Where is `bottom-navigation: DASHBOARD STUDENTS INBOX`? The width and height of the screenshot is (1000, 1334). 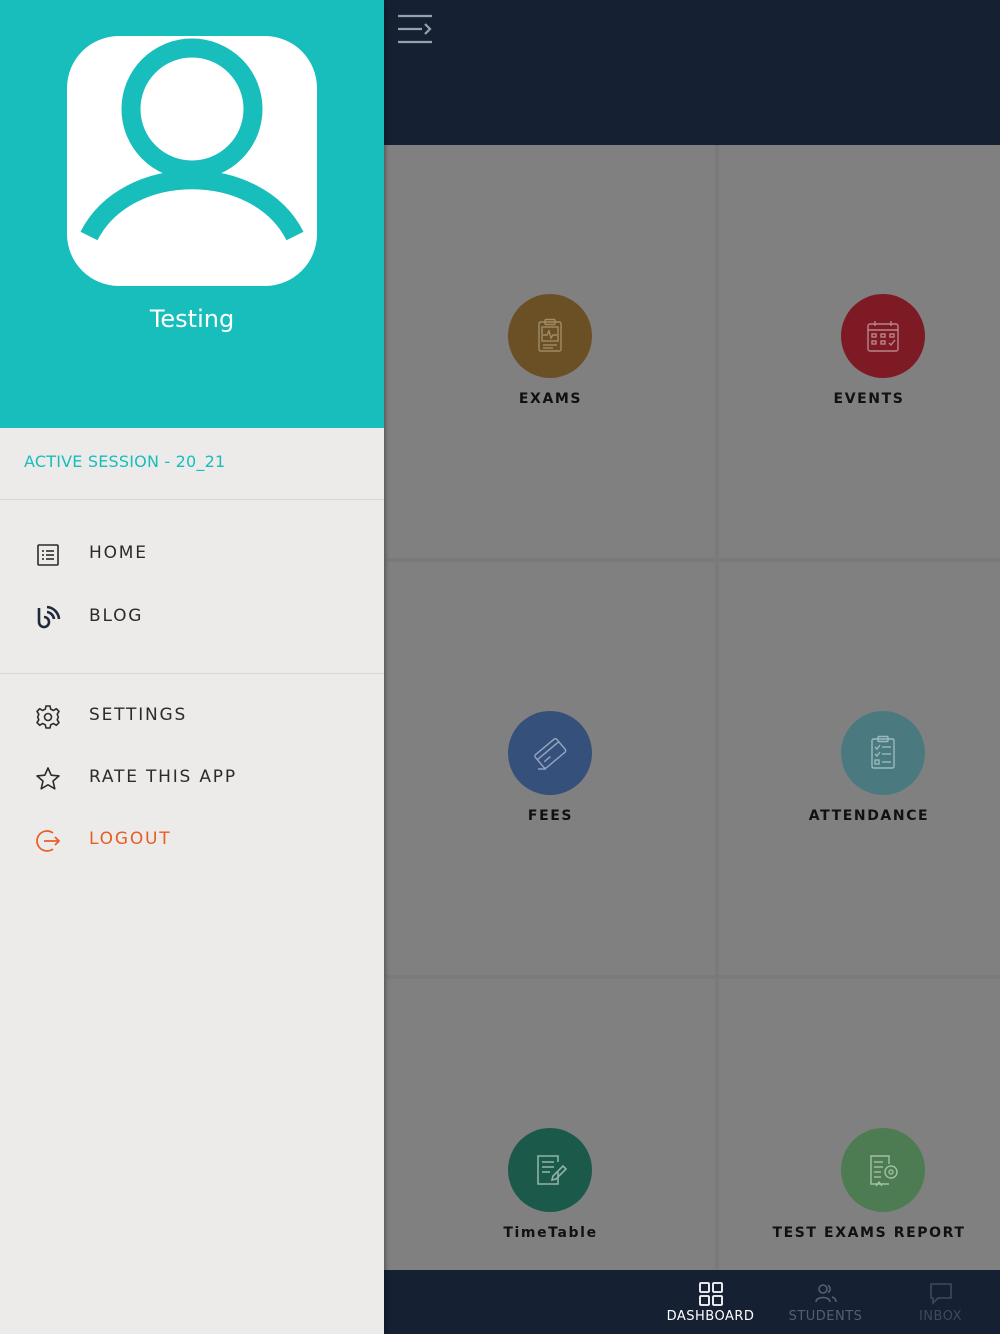
bottom-navigation: DASHBOARD STUDENTS INBOX is located at coordinates (692, 1302).